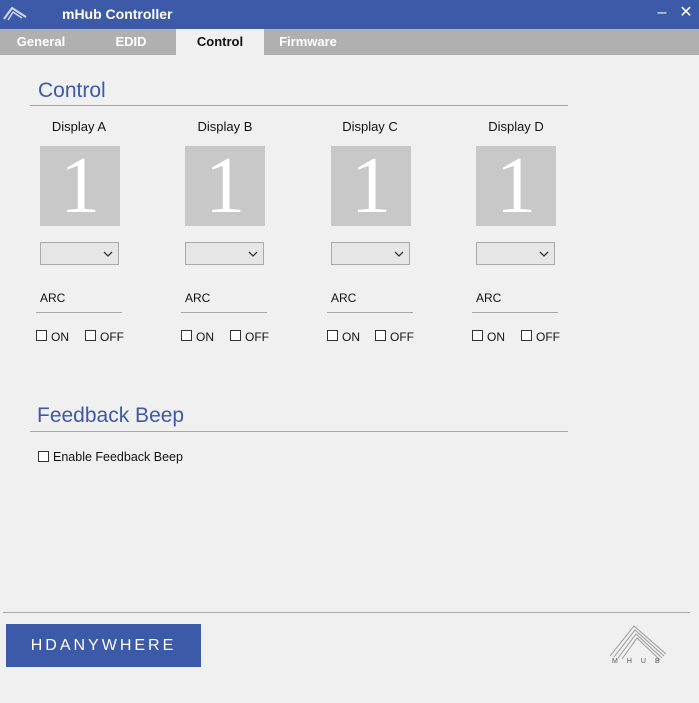 Image resolution: width=699 pixels, height=703 pixels. Describe the element at coordinates (548, 337) in the screenshot. I see `display-d-arc-off-label: OFF` at that location.